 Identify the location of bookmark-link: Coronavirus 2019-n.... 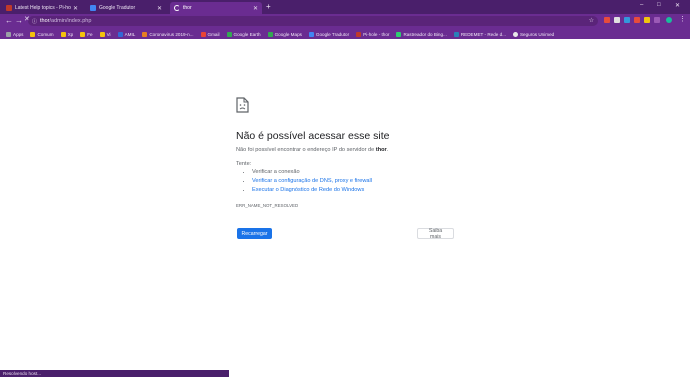
(168, 34).